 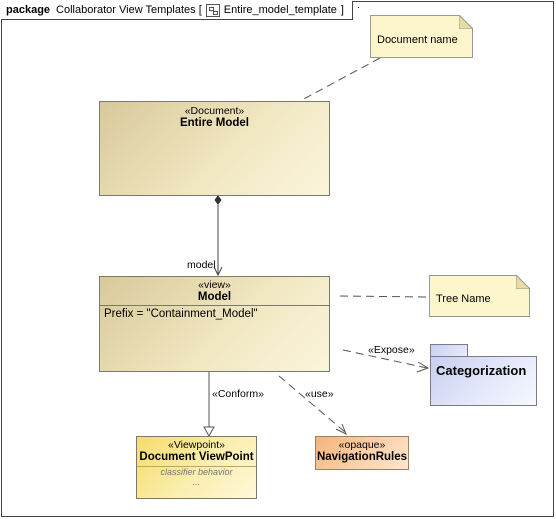 I want to click on package-name: Categorization, so click(x=481, y=370).